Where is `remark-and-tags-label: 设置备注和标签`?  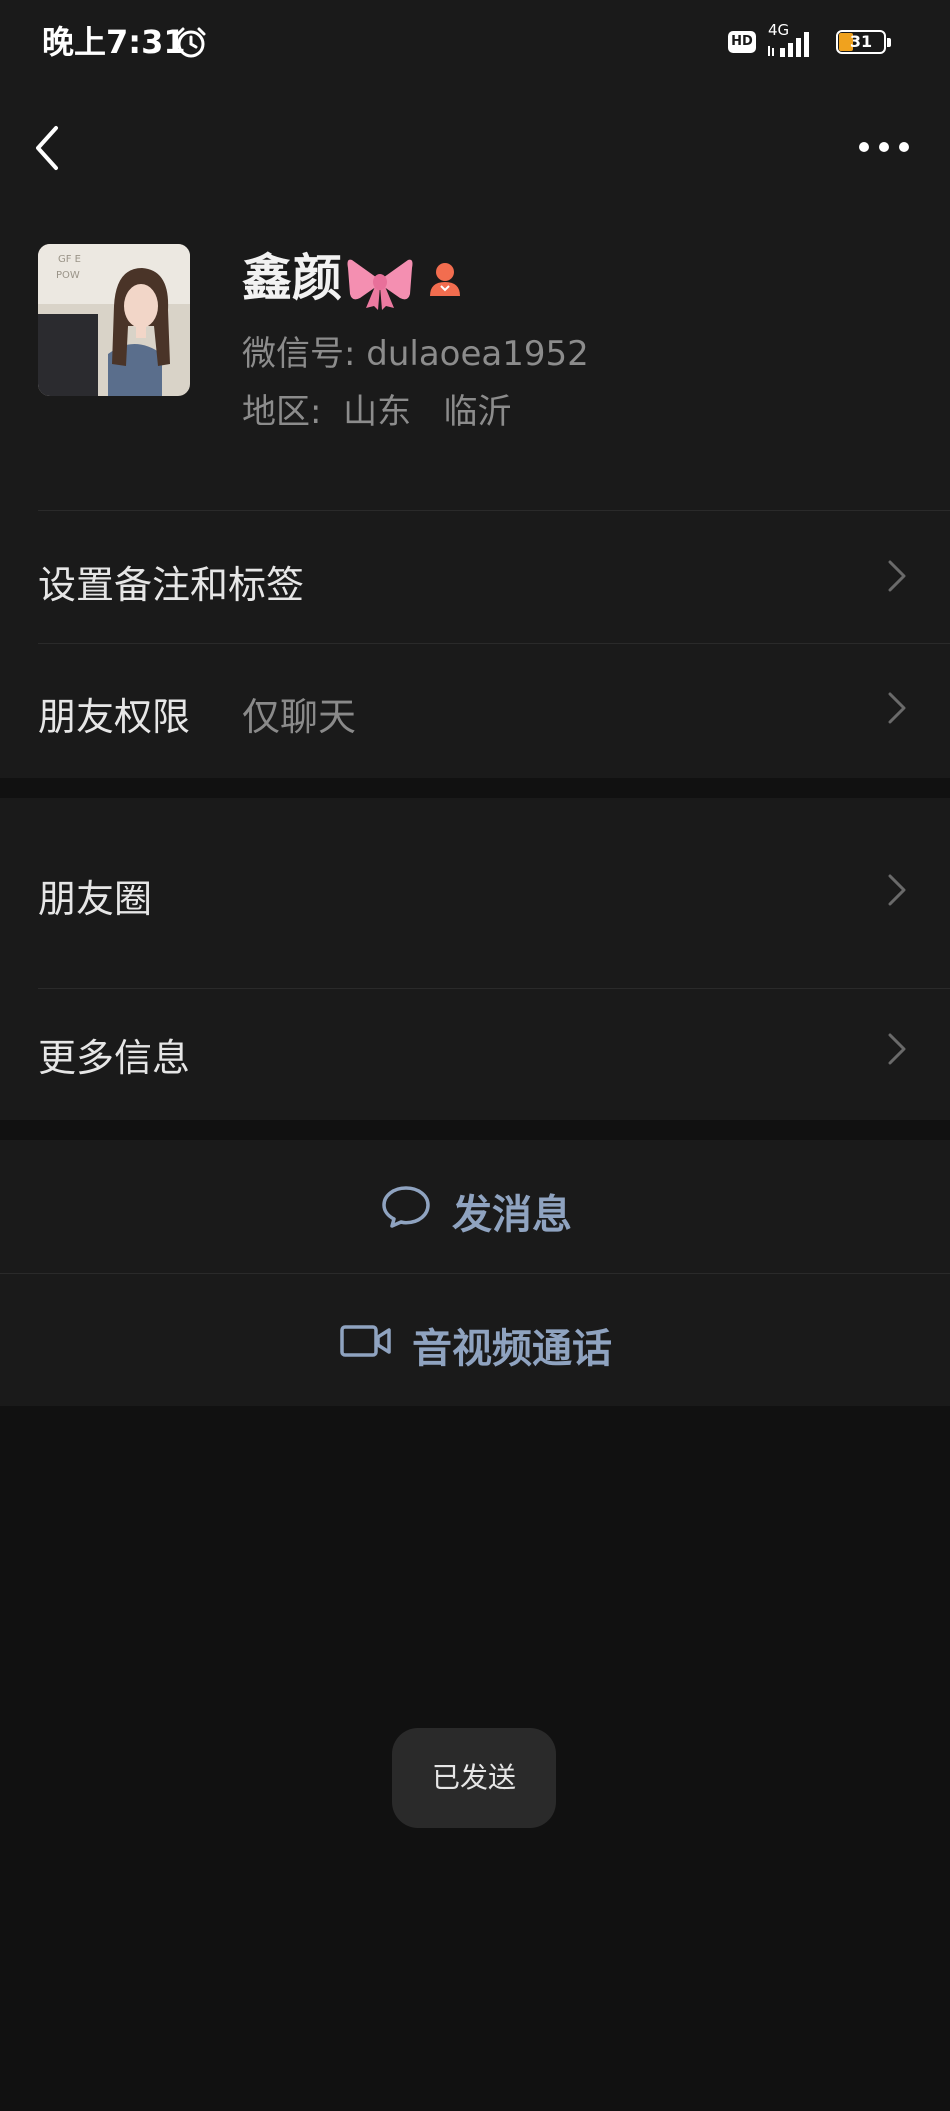 remark-and-tags-label: 设置备注和标签 is located at coordinates (171, 585).